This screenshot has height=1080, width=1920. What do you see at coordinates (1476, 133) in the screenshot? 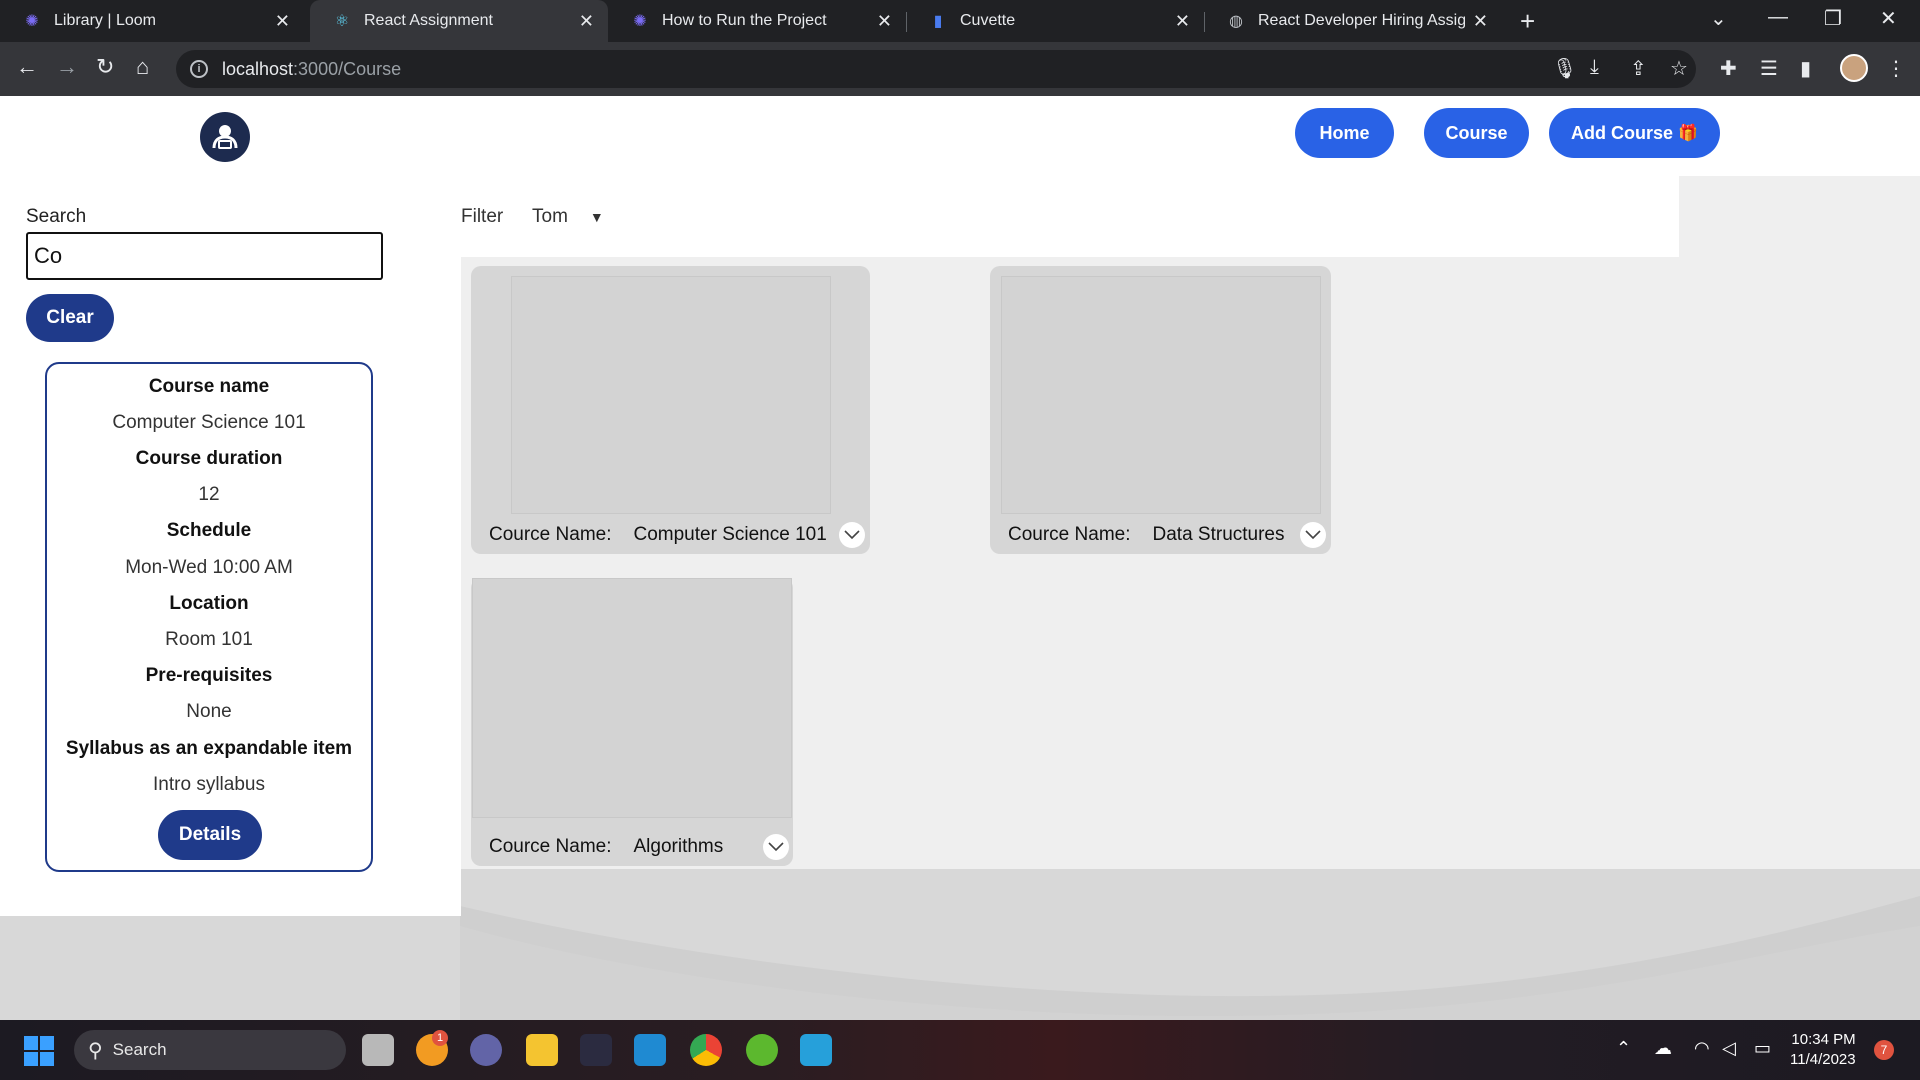
I see `nav-course-button: Course` at bounding box center [1476, 133].